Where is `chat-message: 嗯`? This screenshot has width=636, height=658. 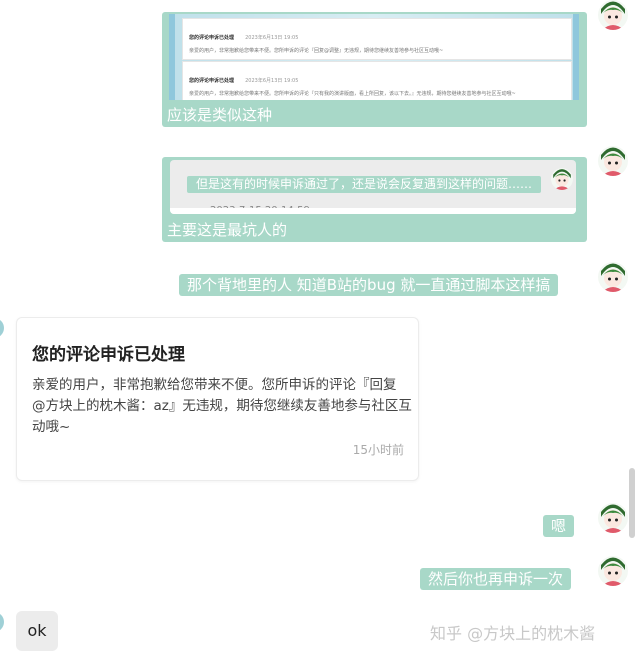
chat-message: 嗯 is located at coordinates (559, 526).